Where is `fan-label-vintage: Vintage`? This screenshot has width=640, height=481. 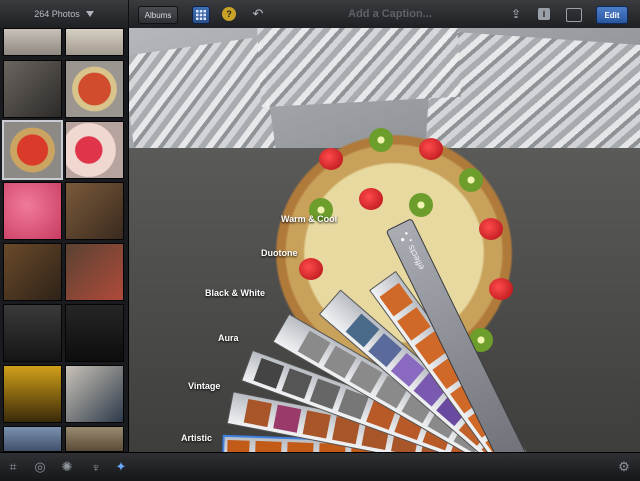
fan-label-vintage: Vintage is located at coordinates (204, 386).